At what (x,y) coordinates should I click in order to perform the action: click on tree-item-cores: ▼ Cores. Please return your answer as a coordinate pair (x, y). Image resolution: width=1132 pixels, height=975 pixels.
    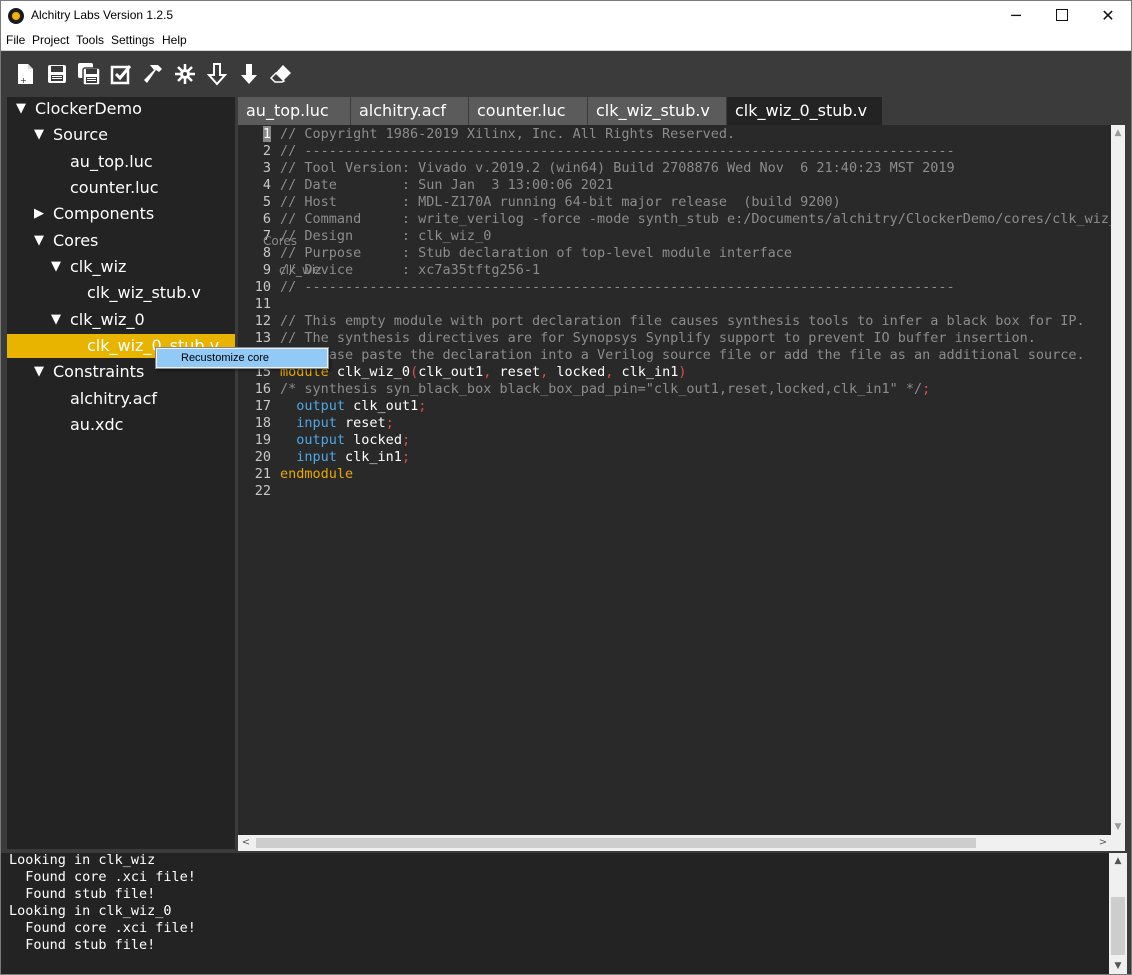
    Looking at the image, I should click on (121, 241).